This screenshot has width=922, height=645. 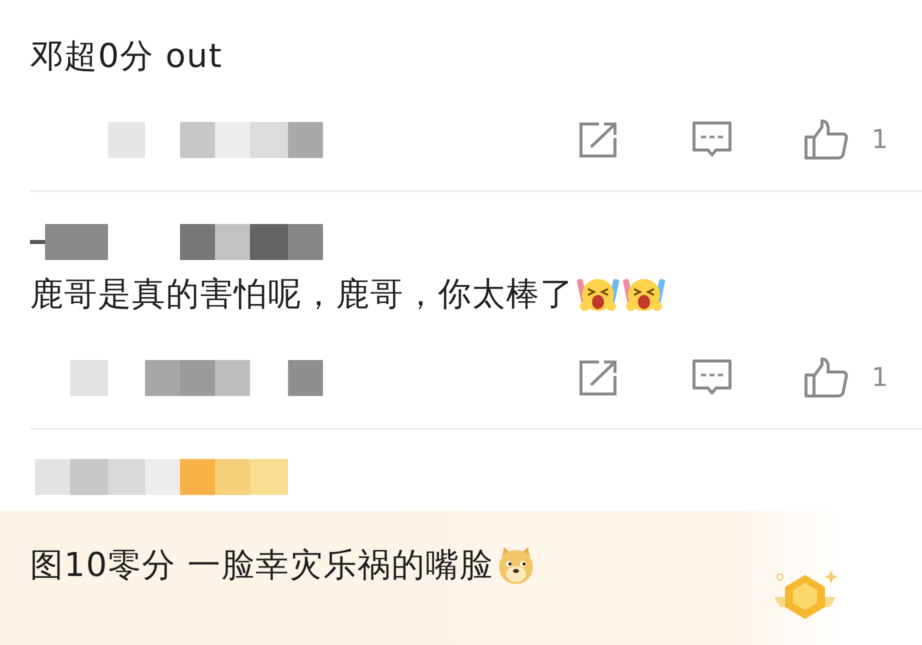 What do you see at coordinates (126, 56) in the screenshot?
I see `comment-text: 邓超0分 out` at bounding box center [126, 56].